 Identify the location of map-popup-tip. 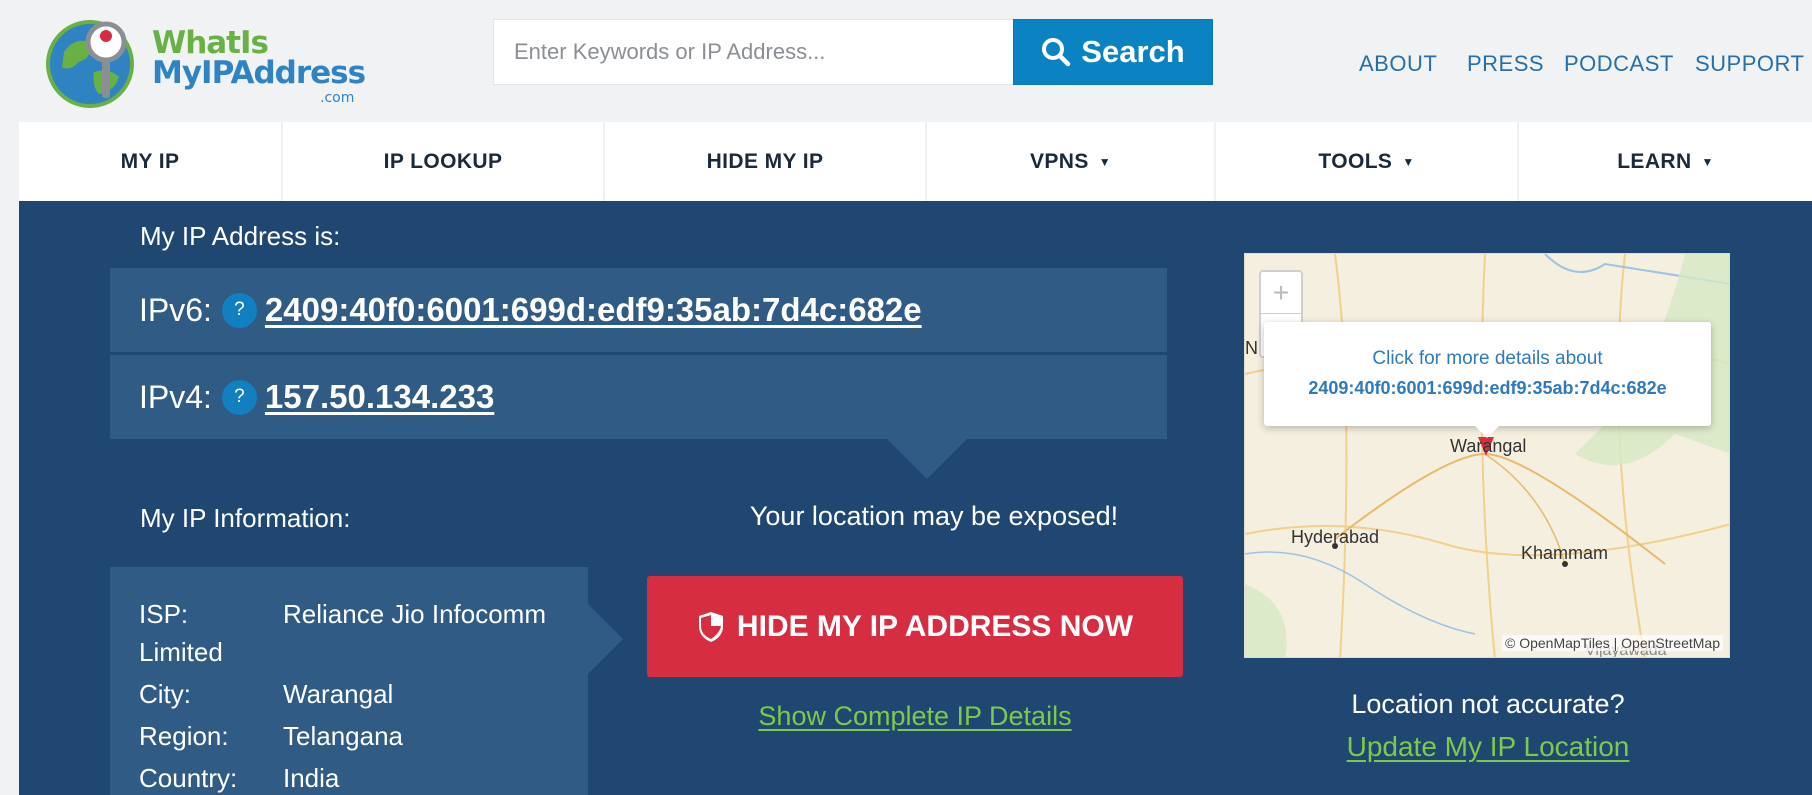
(1487, 432).